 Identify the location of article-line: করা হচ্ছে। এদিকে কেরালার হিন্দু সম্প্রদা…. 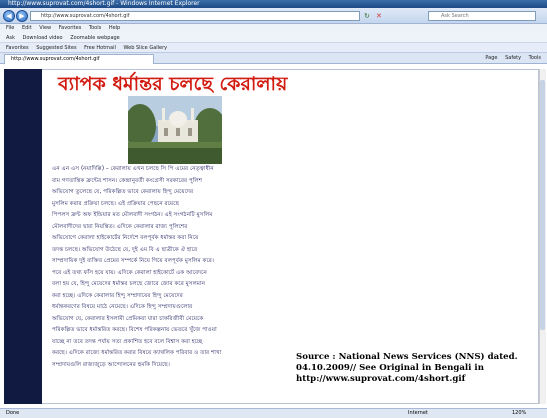
(117, 295).